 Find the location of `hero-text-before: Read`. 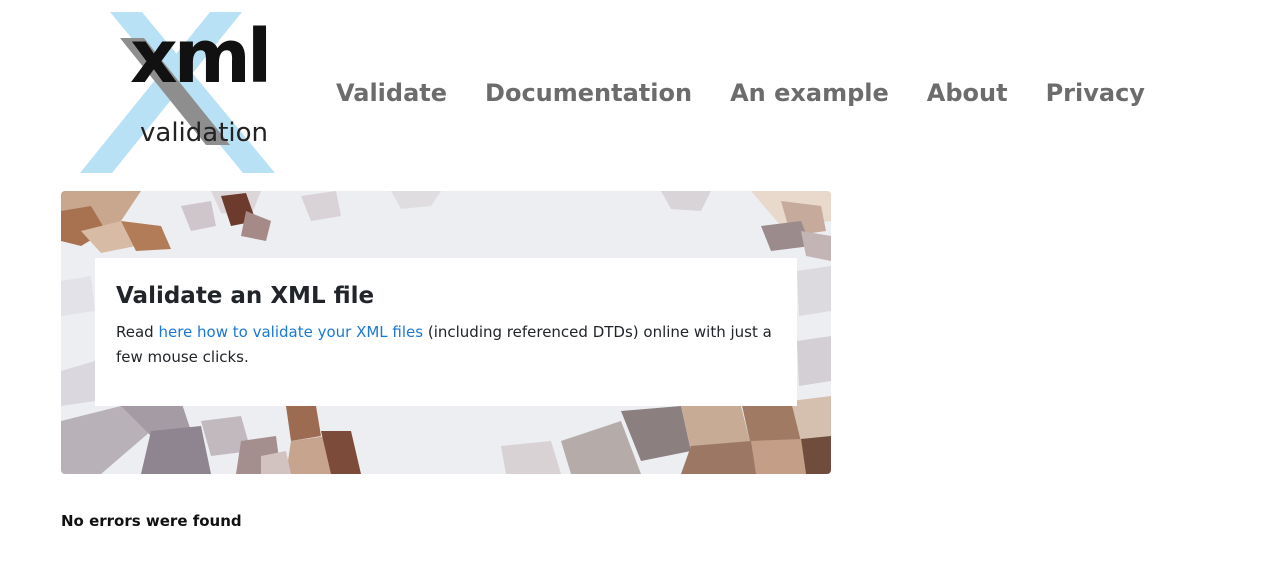

hero-text-before: Read is located at coordinates (137, 332).